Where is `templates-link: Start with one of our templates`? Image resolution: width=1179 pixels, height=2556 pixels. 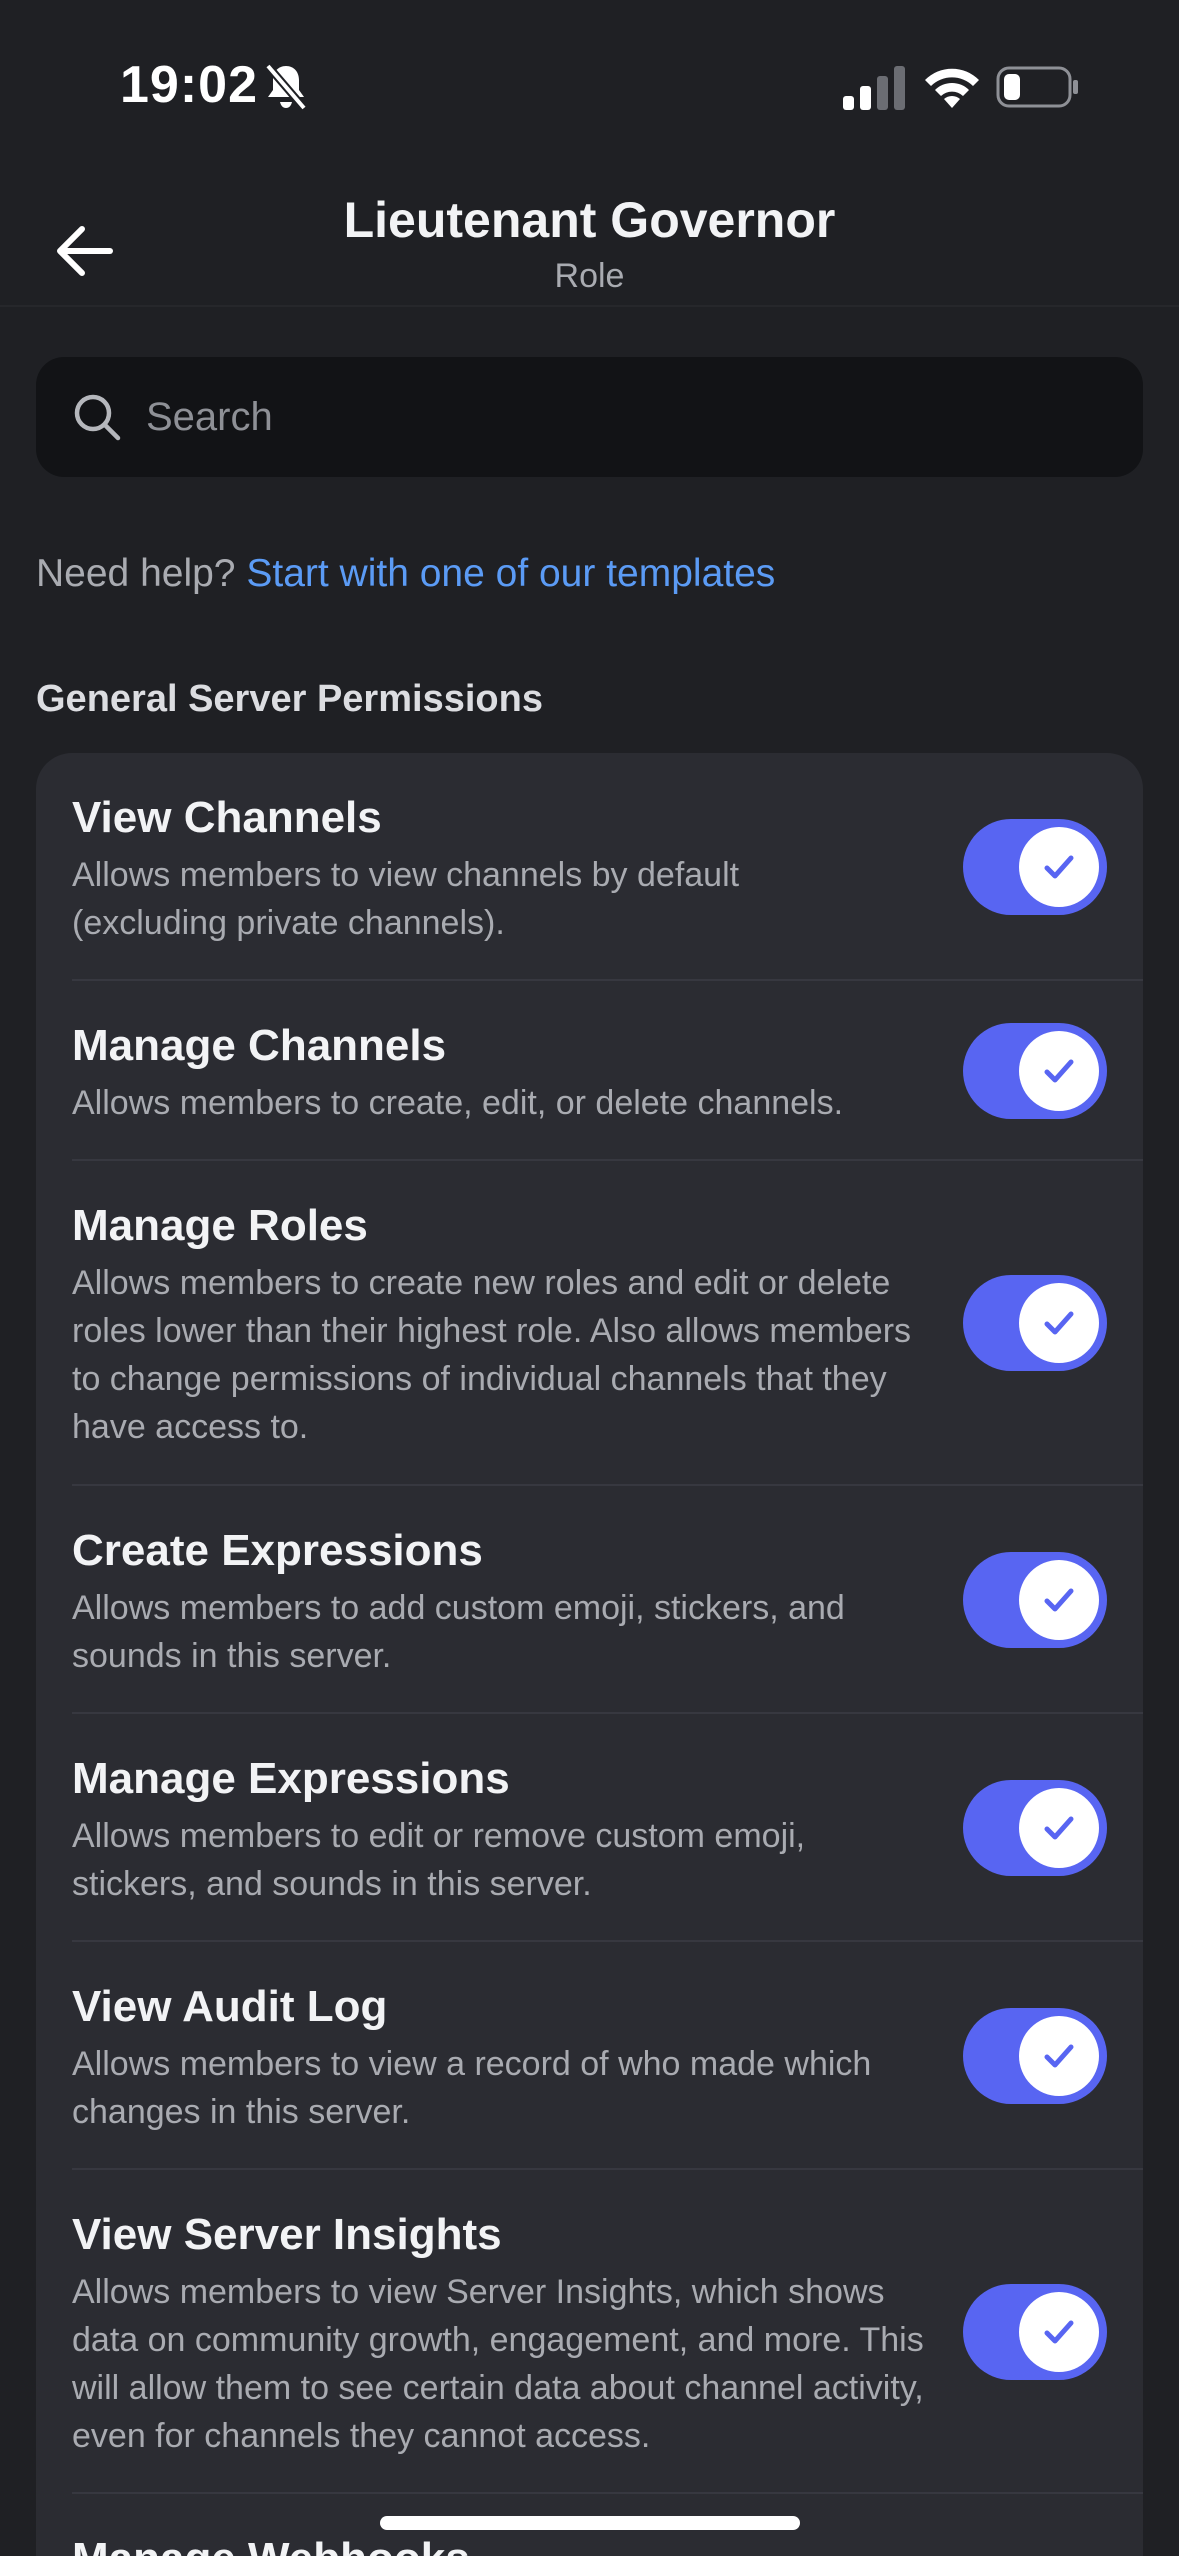
templates-link: Start with one of our templates is located at coordinates (510, 573).